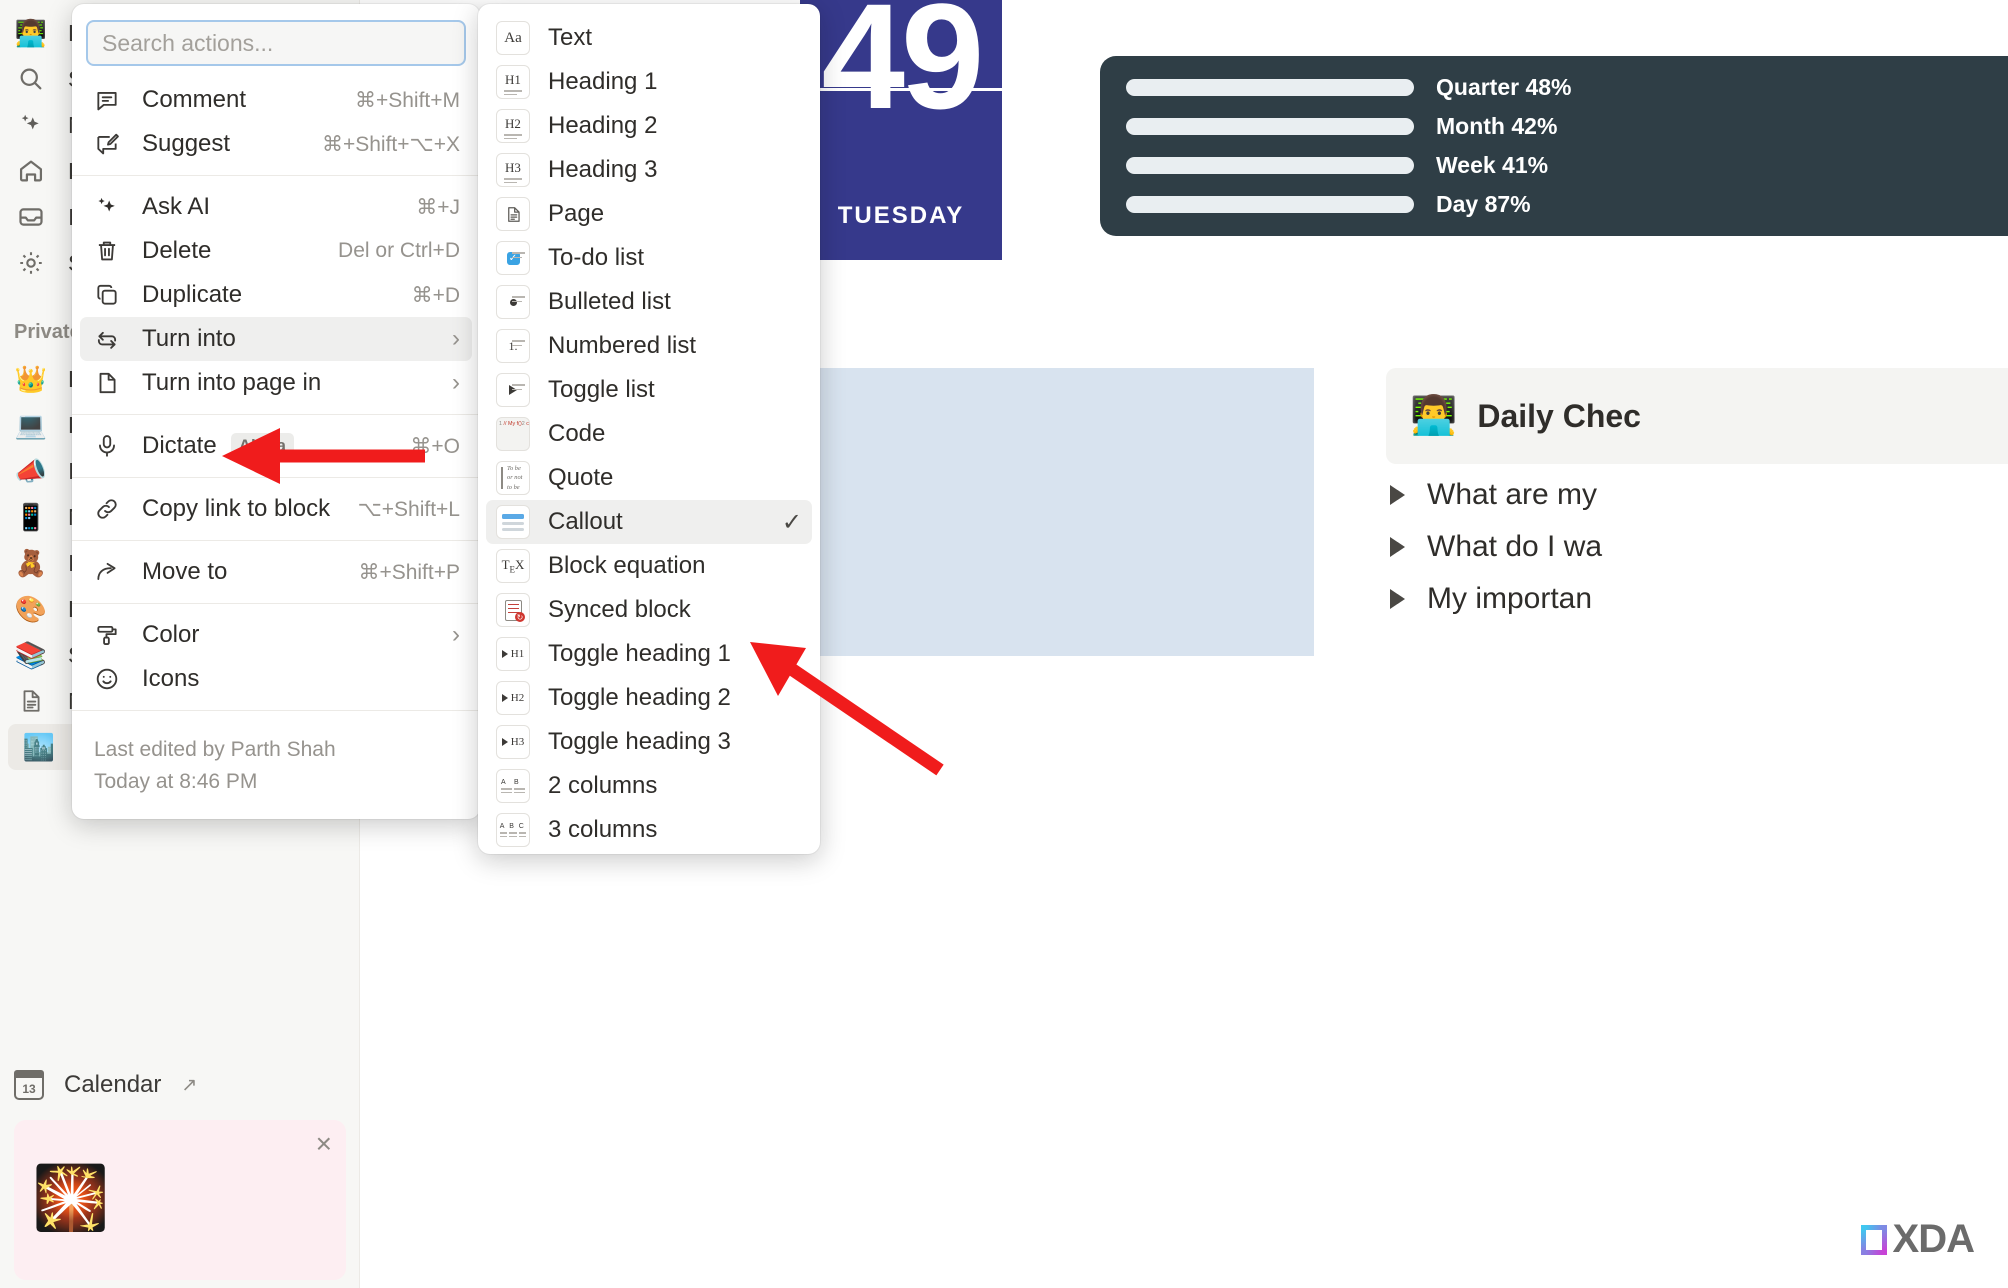 This screenshot has width=2008, height=1288. I want to click on bulleted-list-icon, so click(513, 302).